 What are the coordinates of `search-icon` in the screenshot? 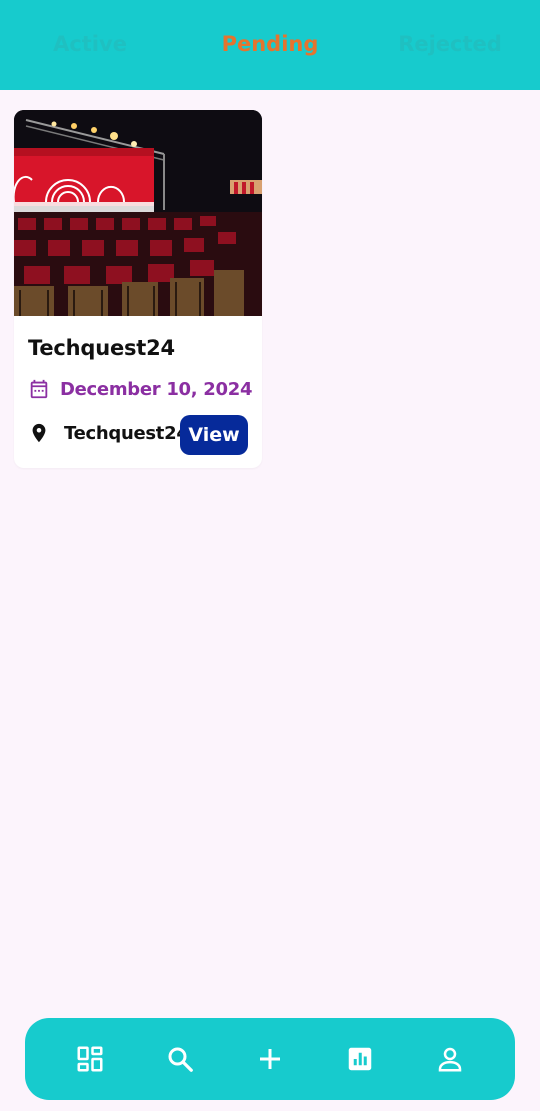 It's located at (180, 1059).